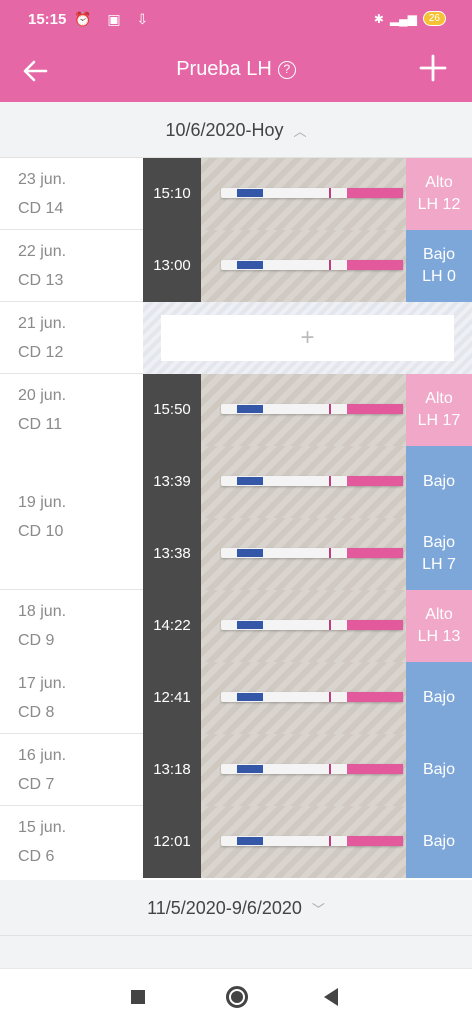 This screenshot has width=472, height=1024. What do you see at coordinates (439, 266) in the screenshot?
I see `result-badge: Bajo LH 0` at bounding box center [439, 266].